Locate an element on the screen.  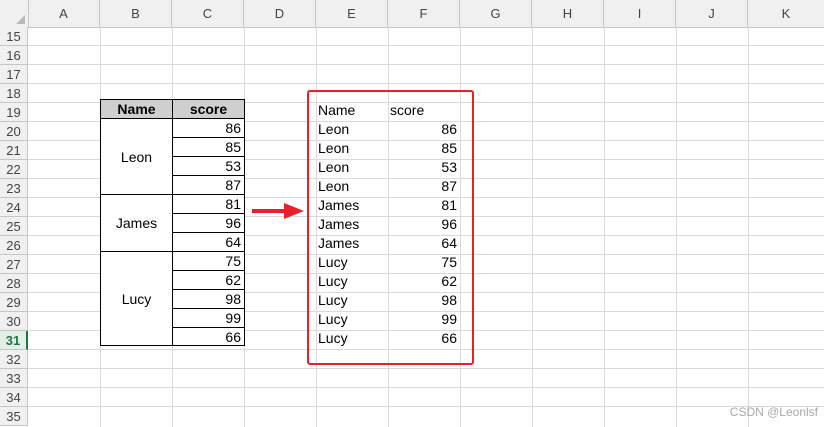
left-table-score-cell: 85 is located at coordinates (208, 147).